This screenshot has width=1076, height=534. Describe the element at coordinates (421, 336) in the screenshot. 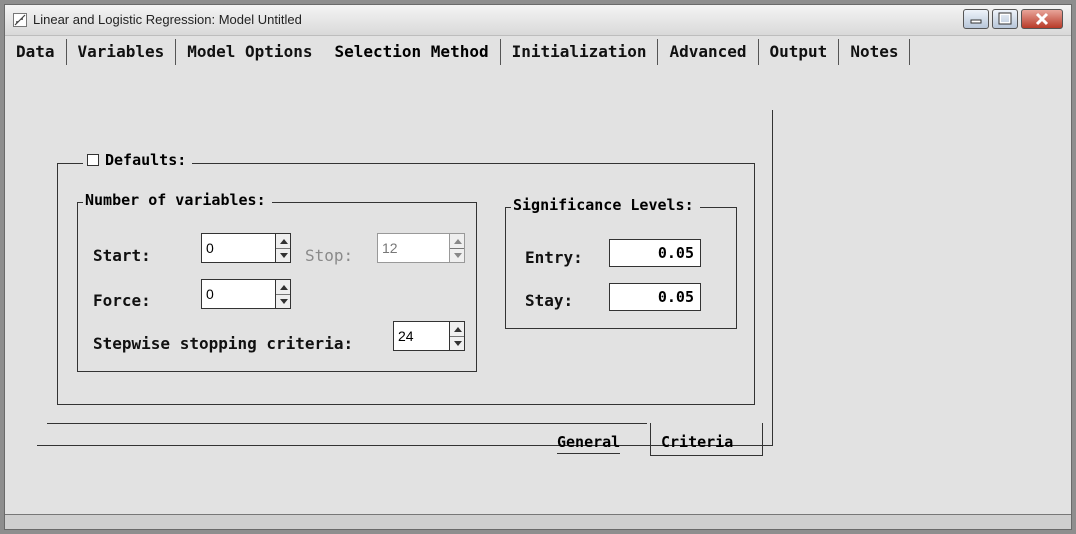

I see `stepwise-criteria-input` at that location.